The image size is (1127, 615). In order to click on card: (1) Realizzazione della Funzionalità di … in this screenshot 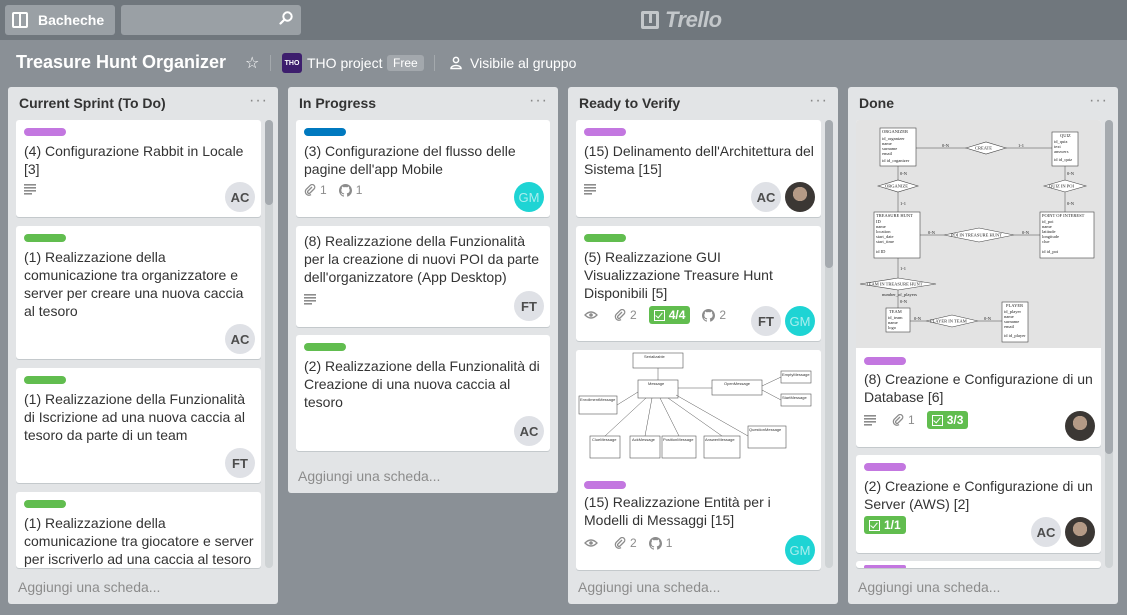, I will do `click(138, 425)`.